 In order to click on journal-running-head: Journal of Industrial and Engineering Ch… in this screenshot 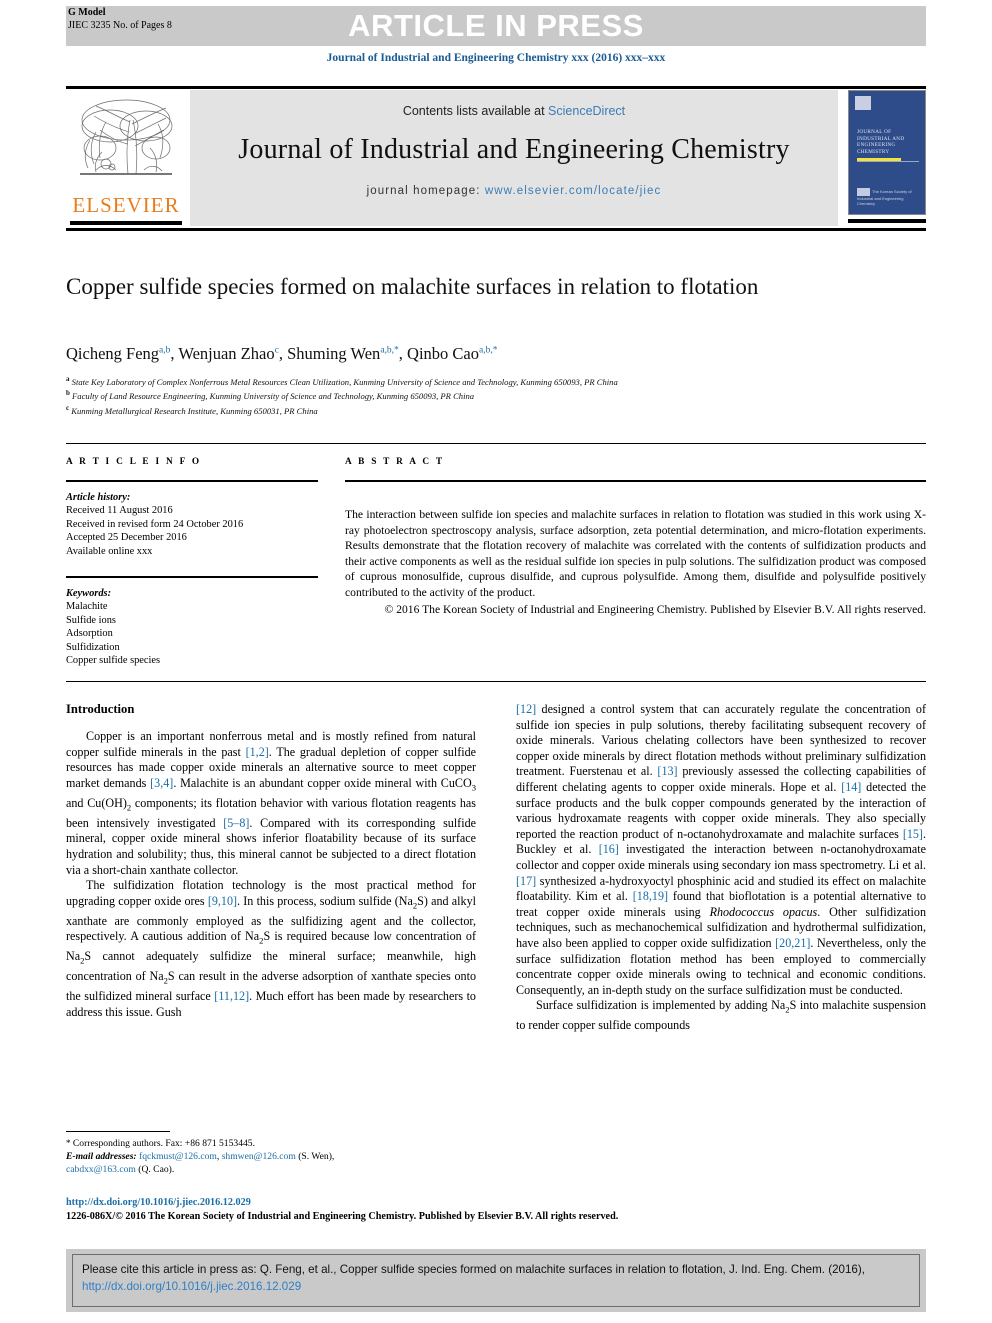, I will do `click(496, 58)`.